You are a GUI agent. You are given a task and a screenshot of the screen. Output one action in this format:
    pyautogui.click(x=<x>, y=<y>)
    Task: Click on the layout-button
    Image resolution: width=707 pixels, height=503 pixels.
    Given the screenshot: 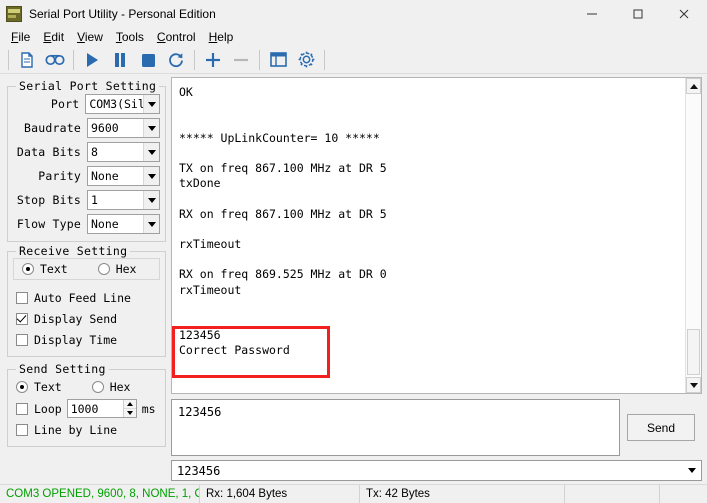 What is the action you would take?
    pyautogui.click(x=278, y=60)
    